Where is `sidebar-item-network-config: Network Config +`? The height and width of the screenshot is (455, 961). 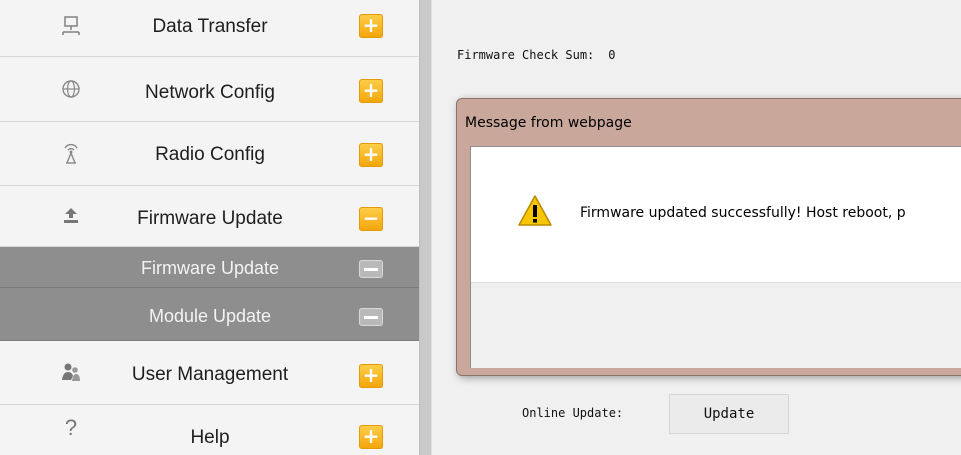
sidebar-item-network-config: Network Config + is located at coordinates (209, 89).